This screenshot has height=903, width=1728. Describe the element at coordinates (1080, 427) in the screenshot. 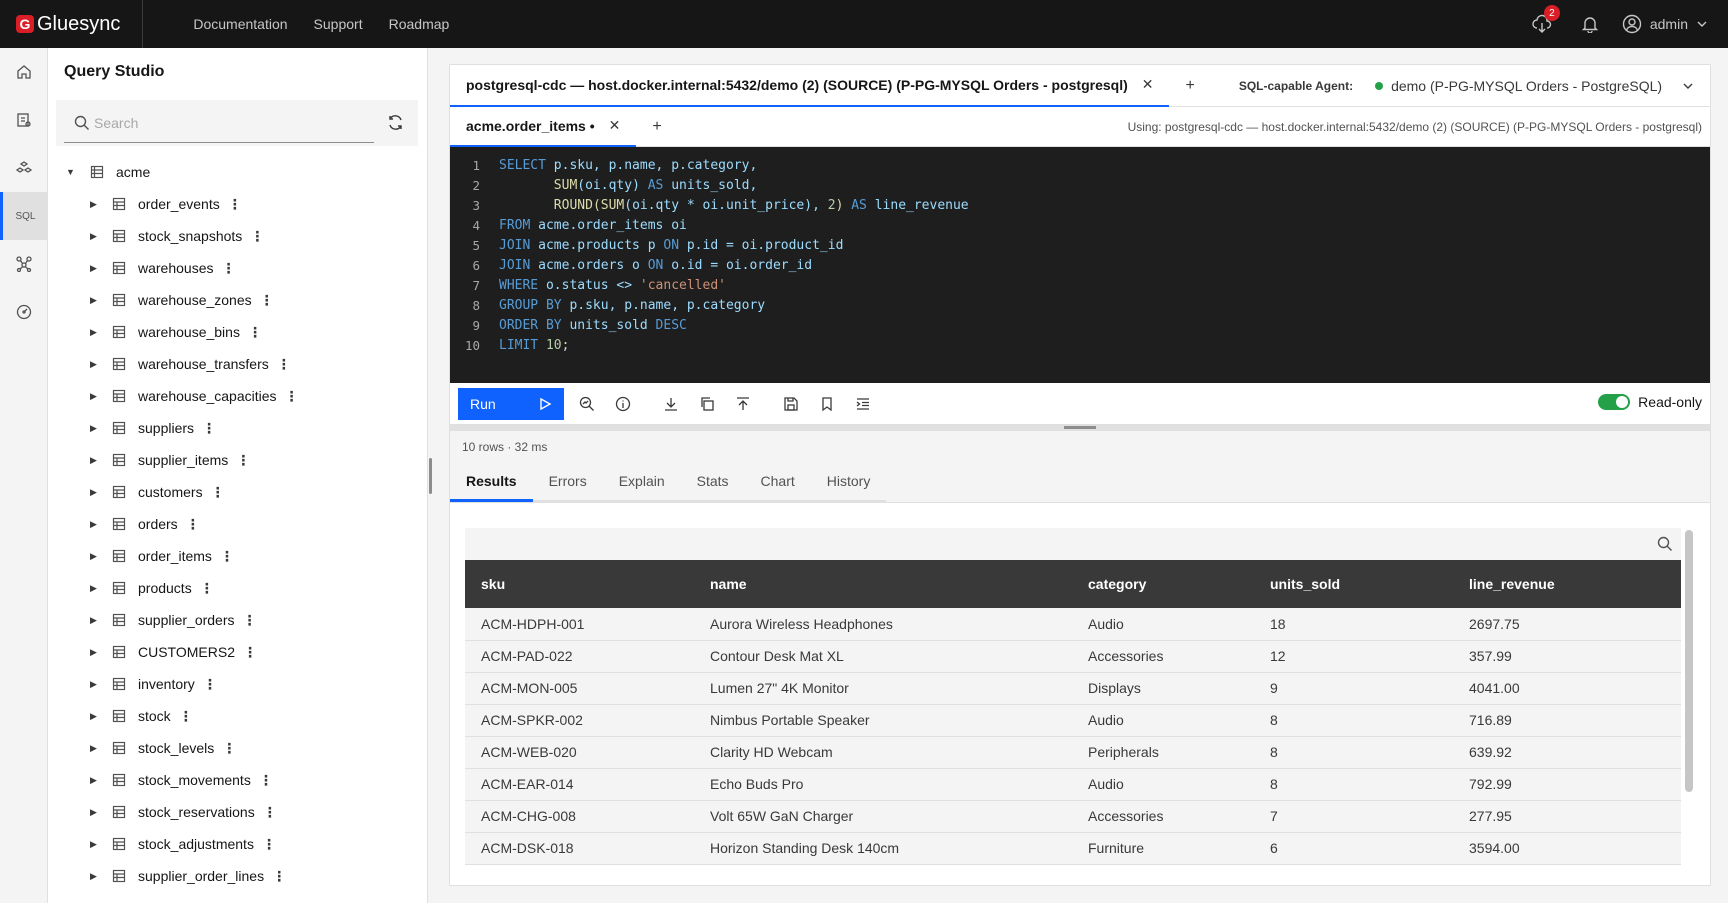

I see `resize-grip` at that location.